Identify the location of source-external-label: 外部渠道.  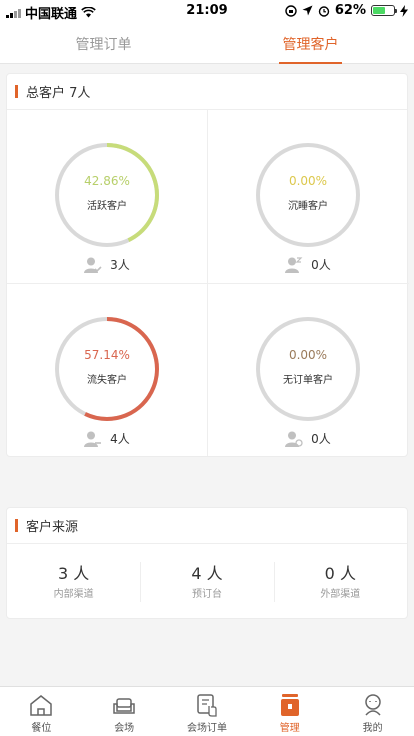
(340, 594).